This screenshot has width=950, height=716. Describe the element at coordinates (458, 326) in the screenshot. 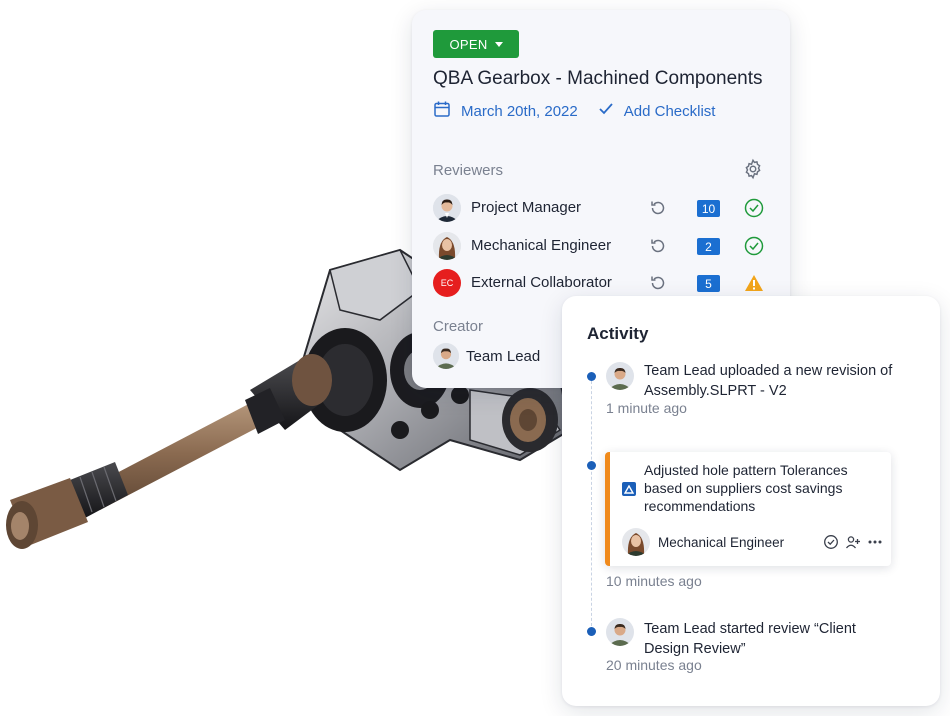

I see `creator-label: Creator` at that location.